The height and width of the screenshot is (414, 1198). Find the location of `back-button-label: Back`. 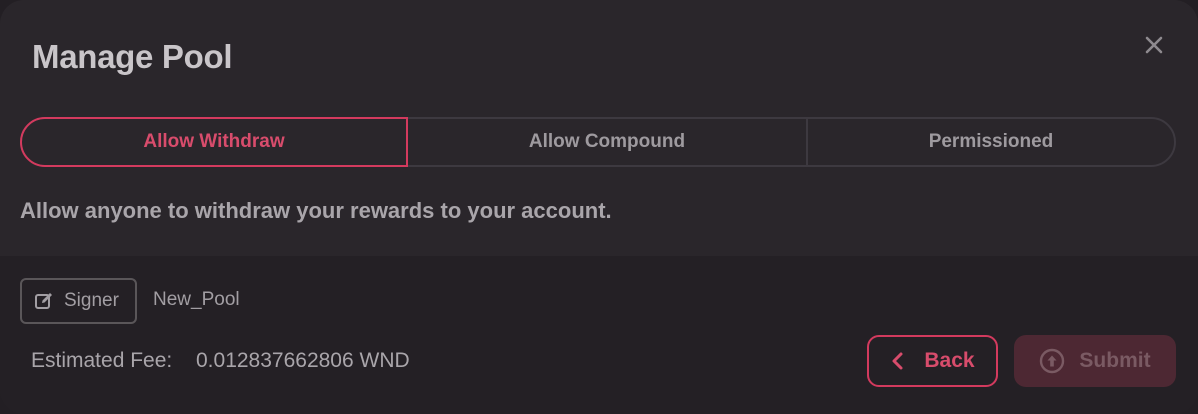

back-button-label: Back is located at coordinates (949, 360).